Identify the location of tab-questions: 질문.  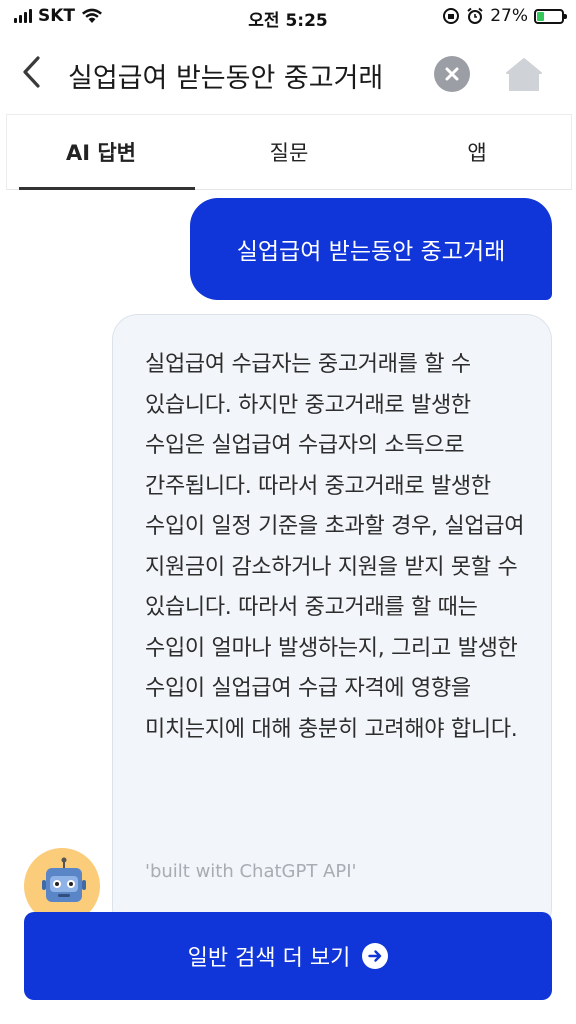
(289, 152).